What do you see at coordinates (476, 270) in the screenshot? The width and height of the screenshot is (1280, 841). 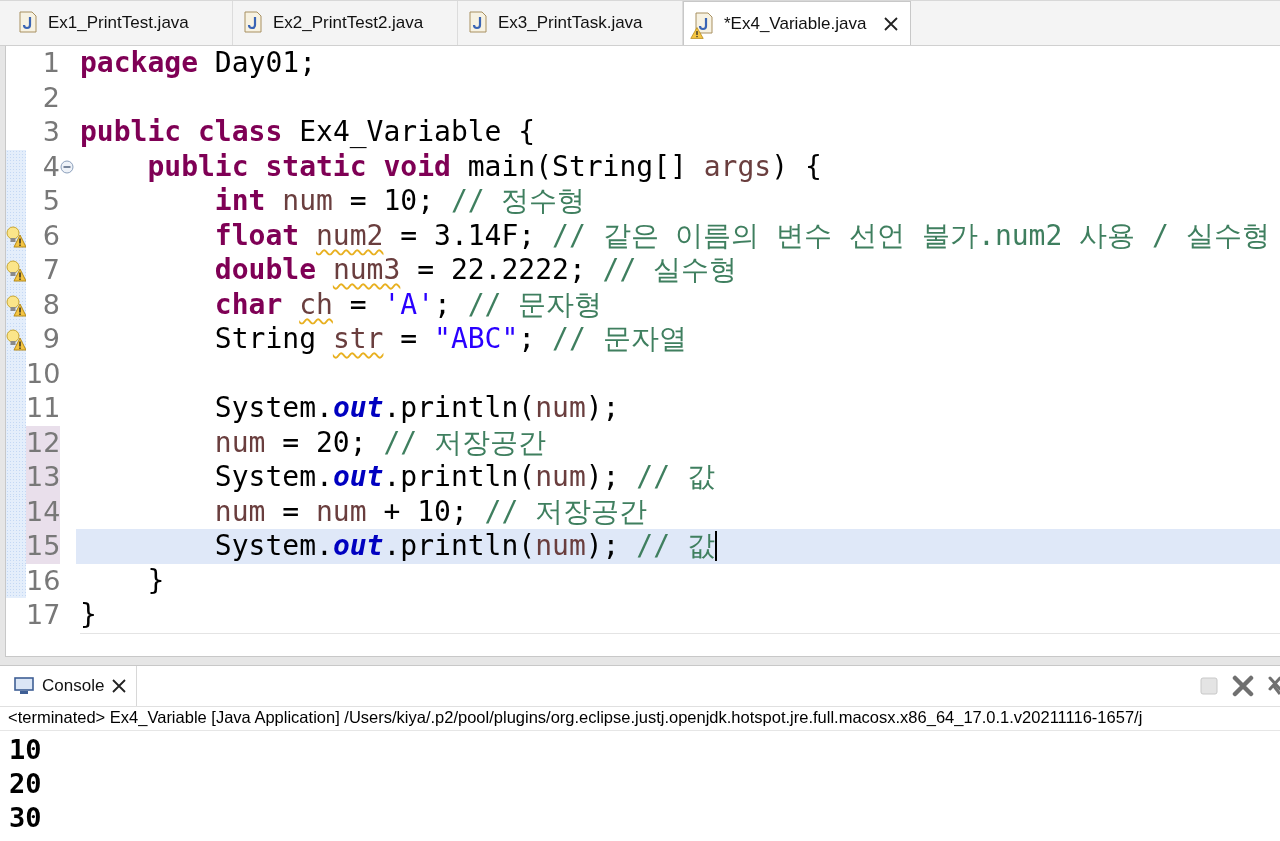 I see `code-line: double num3 = 22.2222; // 실수형` at bounding box center [476, 270].